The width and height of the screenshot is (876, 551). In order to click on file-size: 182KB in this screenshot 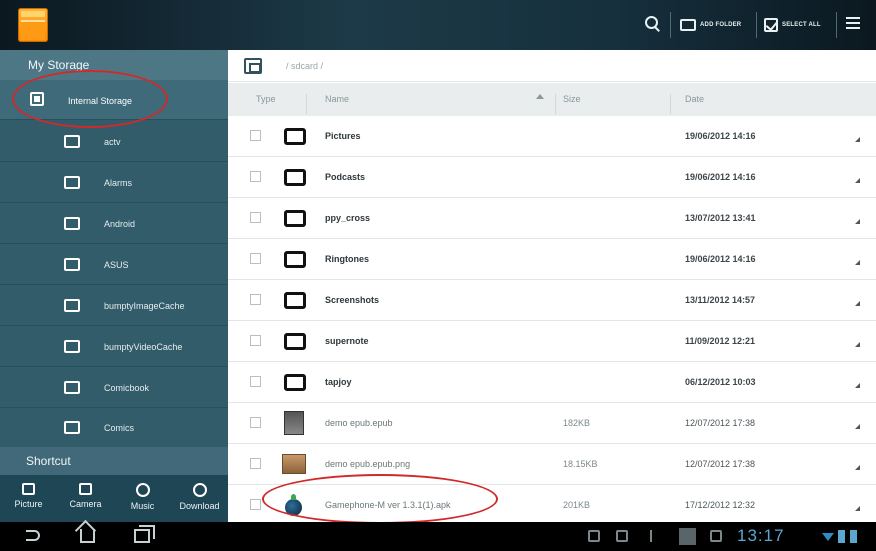, I will do `click(577, 423)`.